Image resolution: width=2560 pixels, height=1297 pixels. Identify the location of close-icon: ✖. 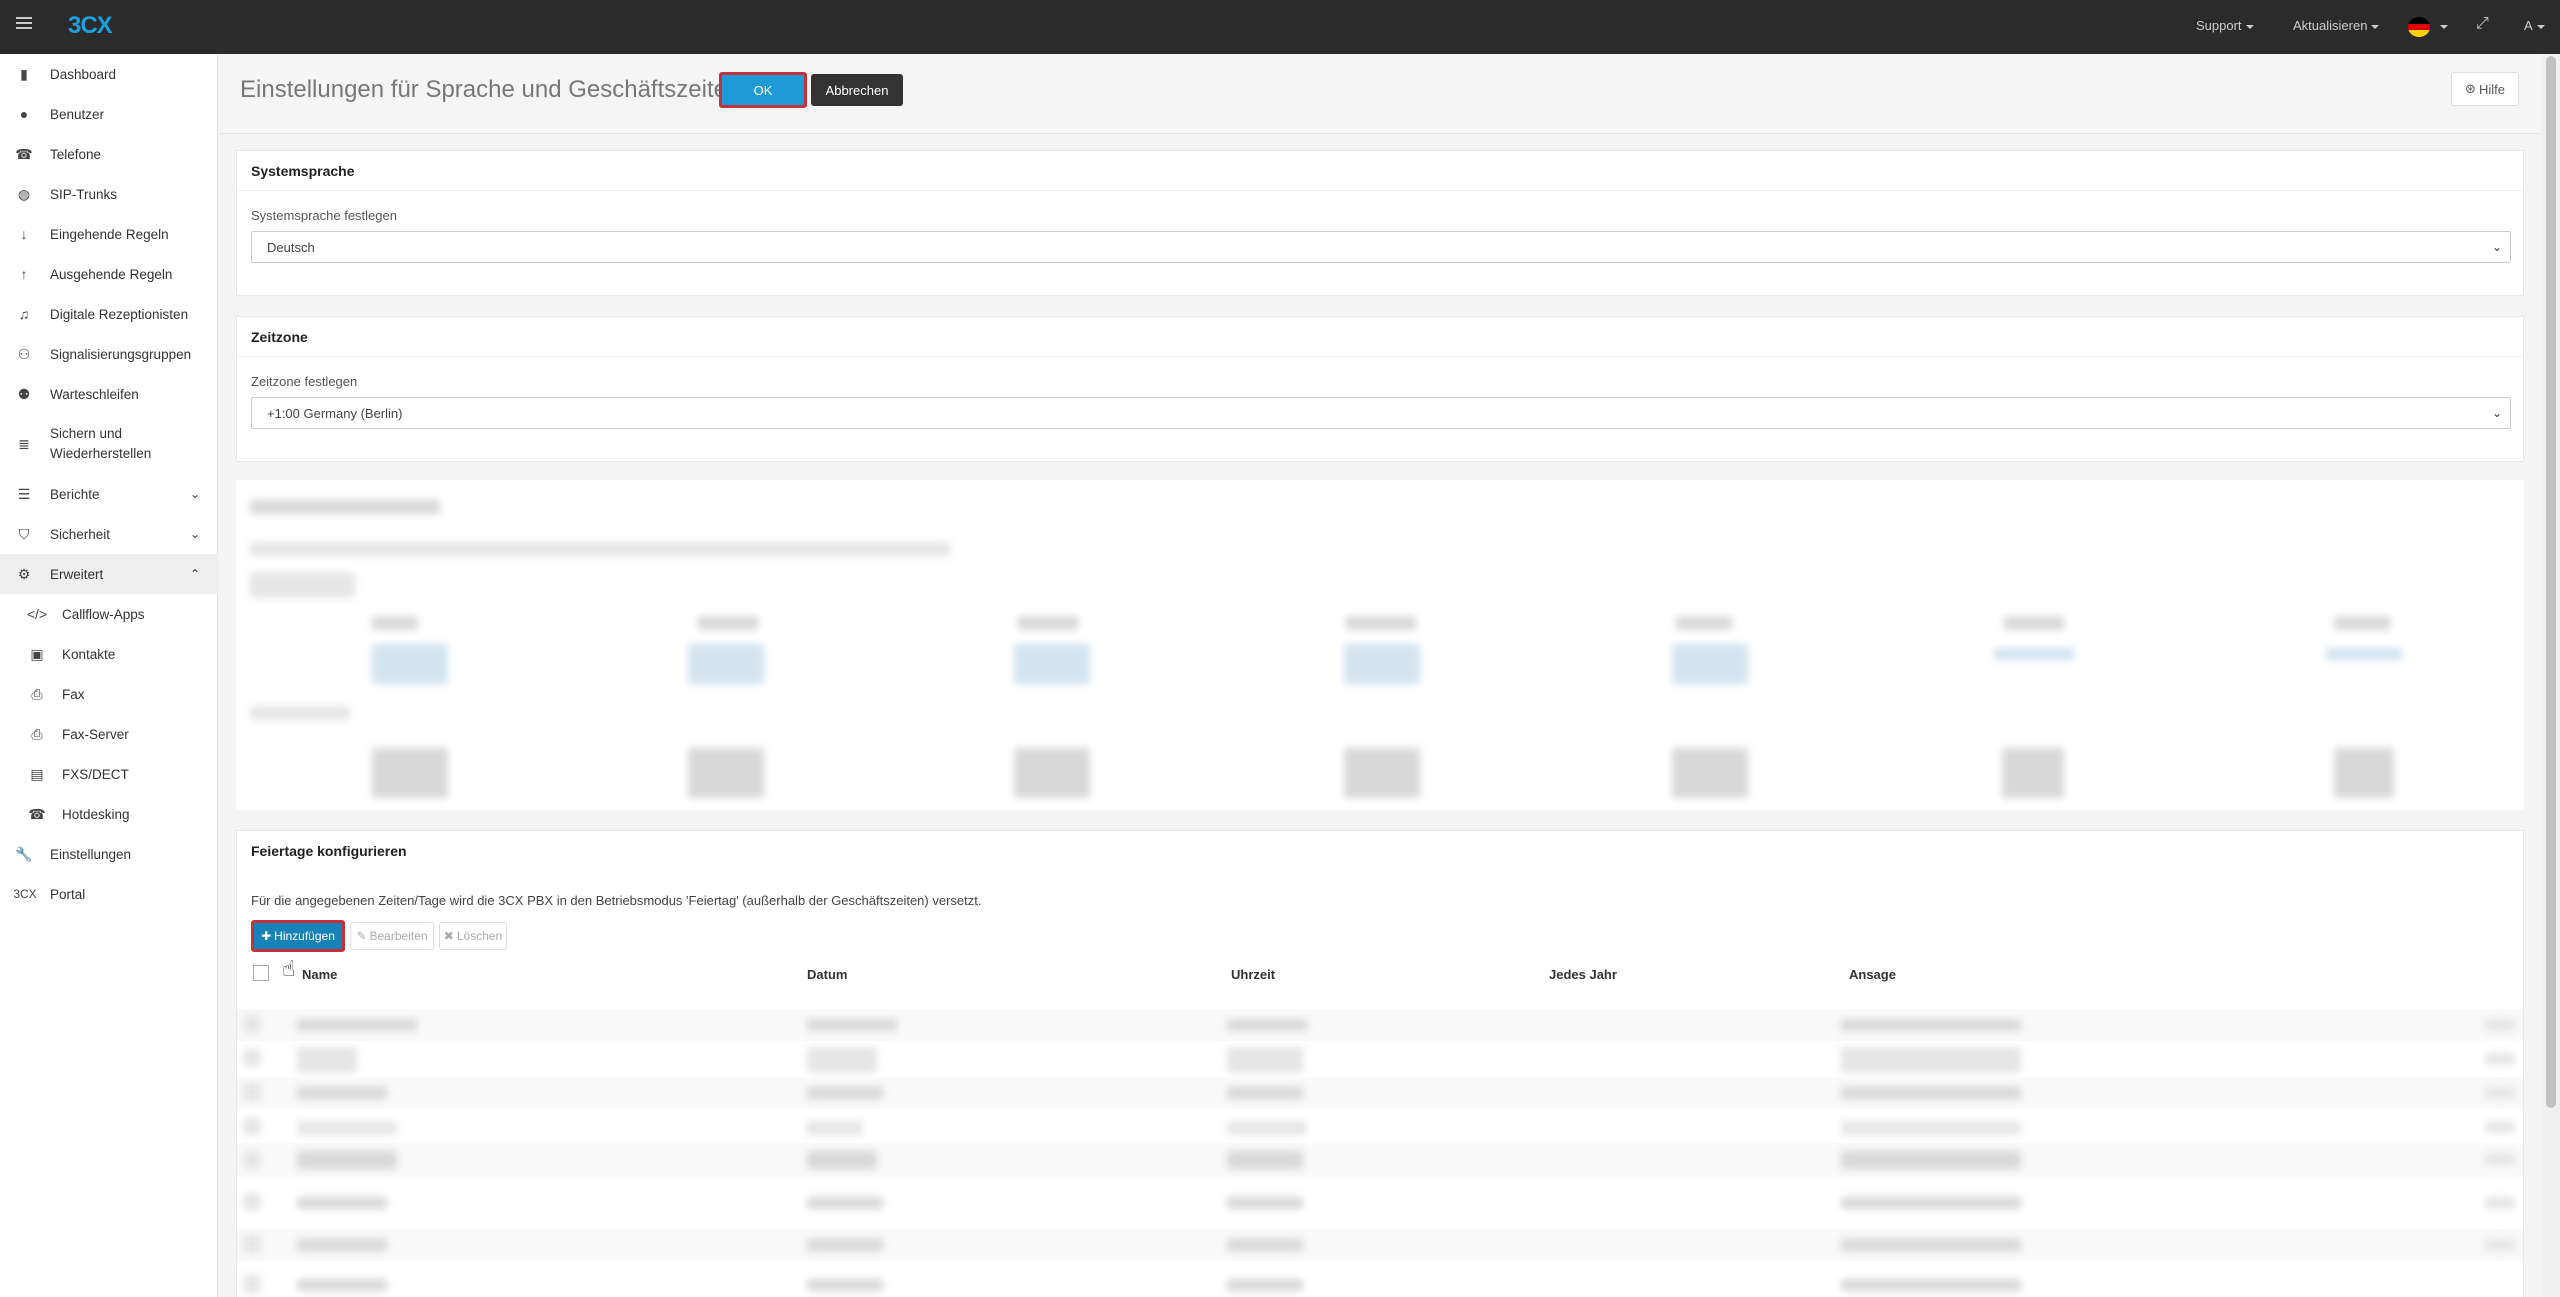
(448, 936).